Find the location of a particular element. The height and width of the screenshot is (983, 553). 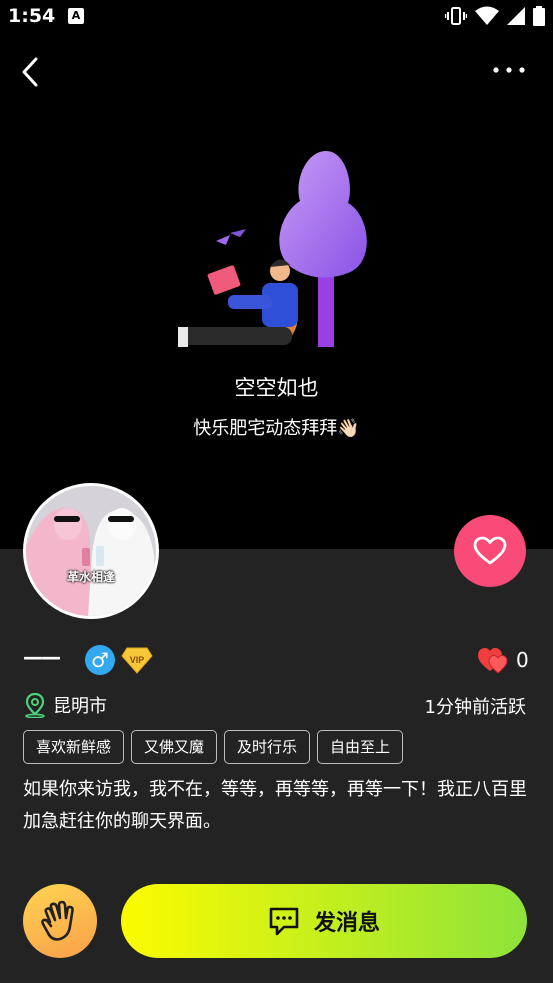

chevron-left-icon is located at coordinates (30, 72).